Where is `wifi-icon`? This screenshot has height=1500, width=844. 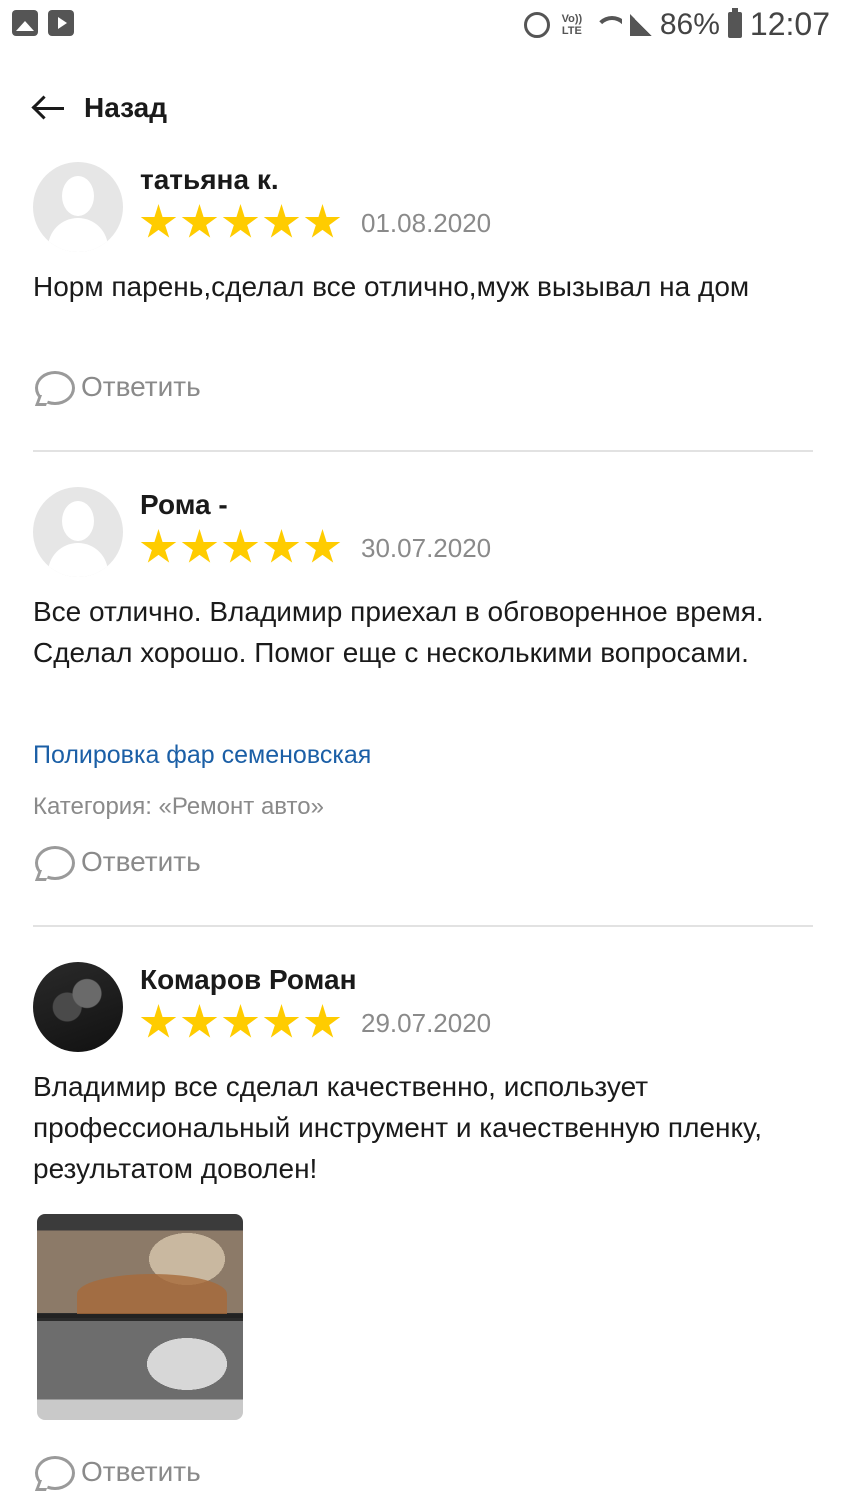 wifi-icon is located at coordinates (607, 25).